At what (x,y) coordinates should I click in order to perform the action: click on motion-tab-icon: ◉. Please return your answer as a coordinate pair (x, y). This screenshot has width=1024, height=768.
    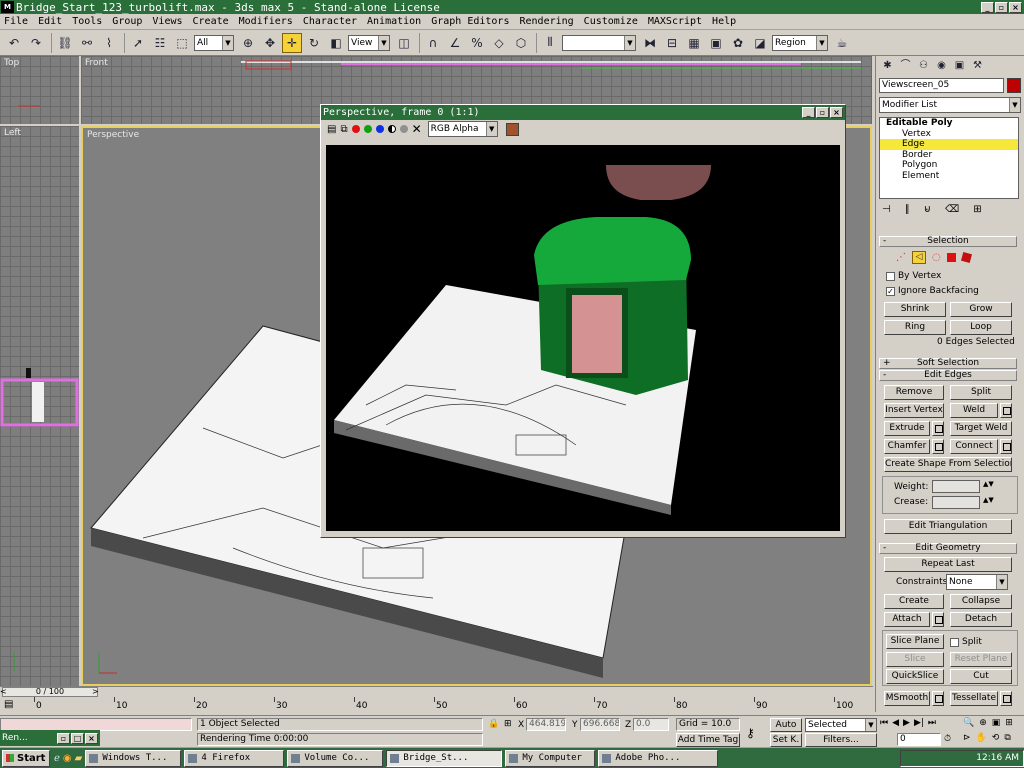
    Looking at the image, I should click on (941, 65).